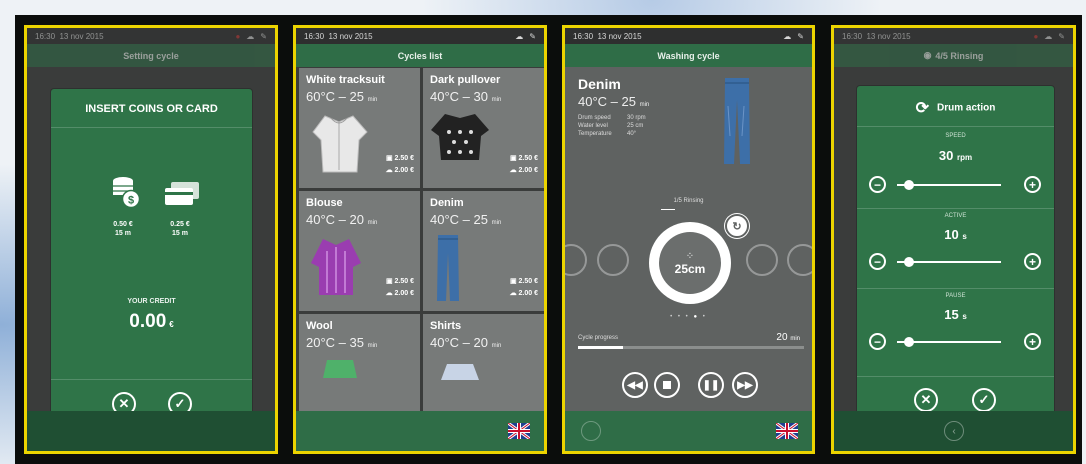  Describe the element at coordinates (483, 251) in the screenshot. I see `cycle-card-denim: Denim 40°C – 25 min ▣ 2.50 € ☁ 2.00 €` at that location.